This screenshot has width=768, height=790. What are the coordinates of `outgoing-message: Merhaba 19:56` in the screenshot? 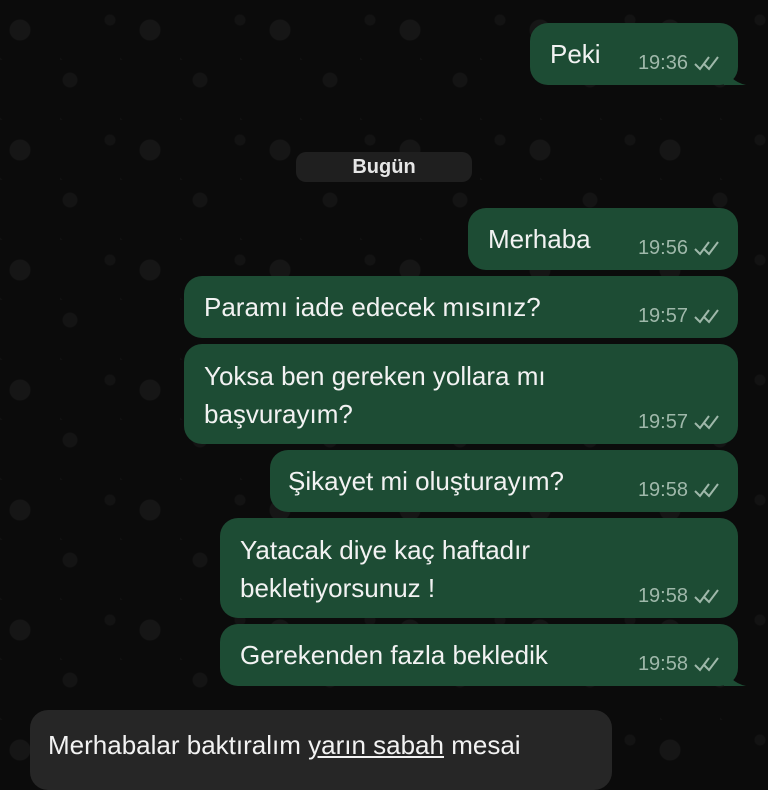 It's located at (603, 239).